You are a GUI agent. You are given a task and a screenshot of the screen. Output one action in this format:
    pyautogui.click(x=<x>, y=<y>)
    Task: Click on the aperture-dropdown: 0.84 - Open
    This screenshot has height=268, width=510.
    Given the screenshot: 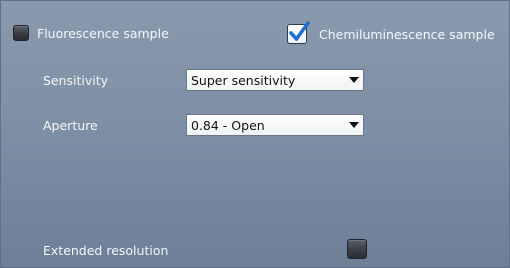 What is the action you would take?
    pyautogui.click(x=275, y=125)
    